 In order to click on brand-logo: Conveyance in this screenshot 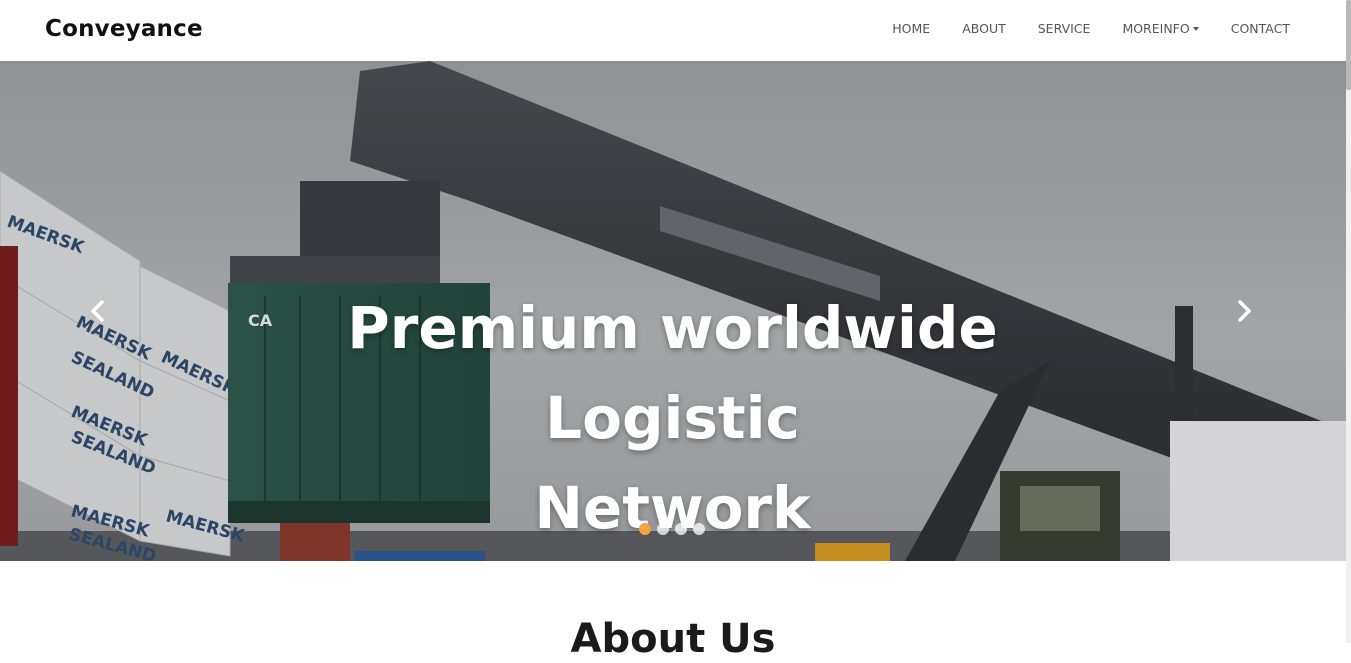, I will do `click(124, 29)`.